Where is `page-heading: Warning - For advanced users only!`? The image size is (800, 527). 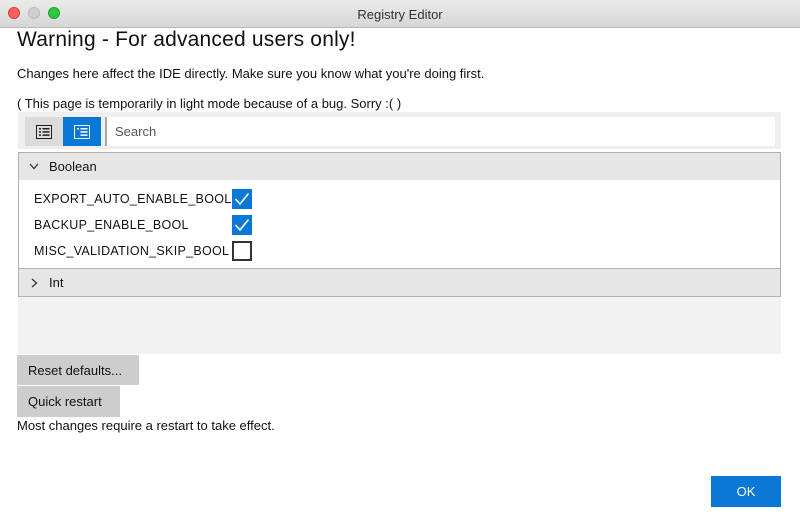 page-heading: Warning - For advanced users only! is located at coordinates (186, 39).